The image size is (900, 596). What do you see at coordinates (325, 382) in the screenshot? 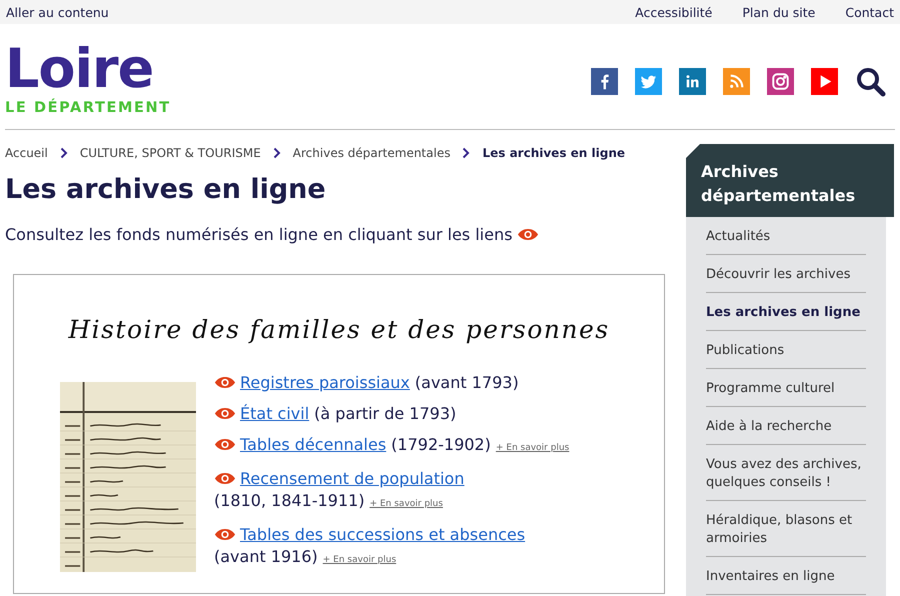
I see `record-link: Registres paroissiaux` at bounding box center [325, 382].